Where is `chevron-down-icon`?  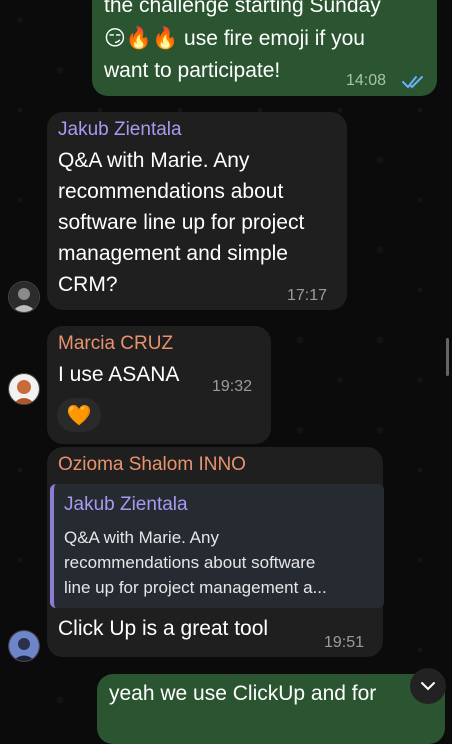
chevron-down-icon is located at coordinates (428, 686).